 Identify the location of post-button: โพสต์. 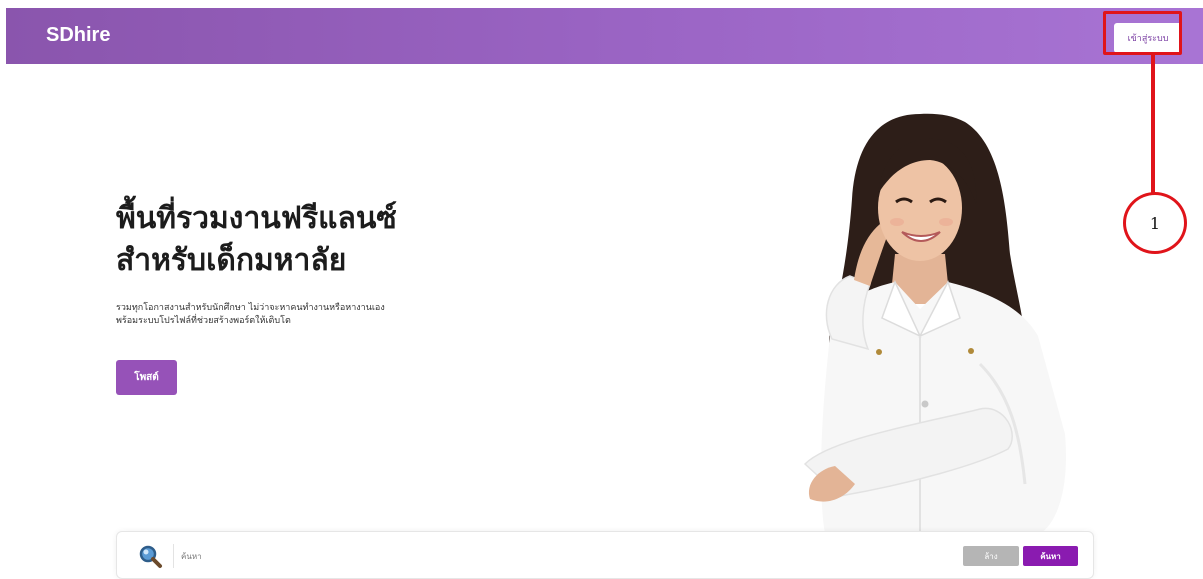
(146, 377).